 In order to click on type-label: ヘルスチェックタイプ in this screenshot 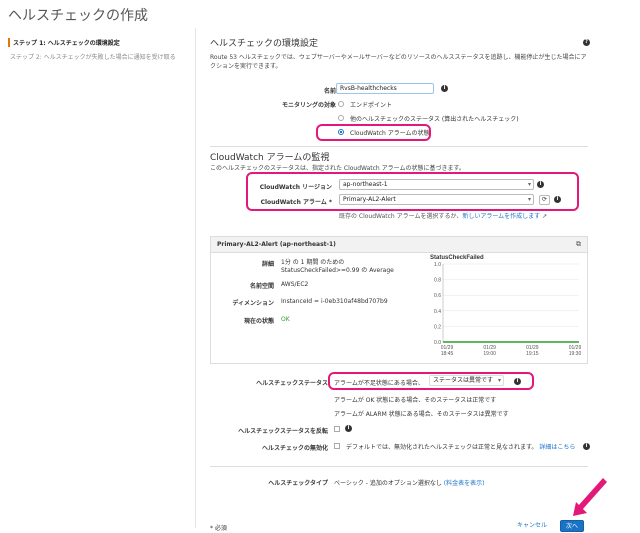, I will do `click(298, 483)`.